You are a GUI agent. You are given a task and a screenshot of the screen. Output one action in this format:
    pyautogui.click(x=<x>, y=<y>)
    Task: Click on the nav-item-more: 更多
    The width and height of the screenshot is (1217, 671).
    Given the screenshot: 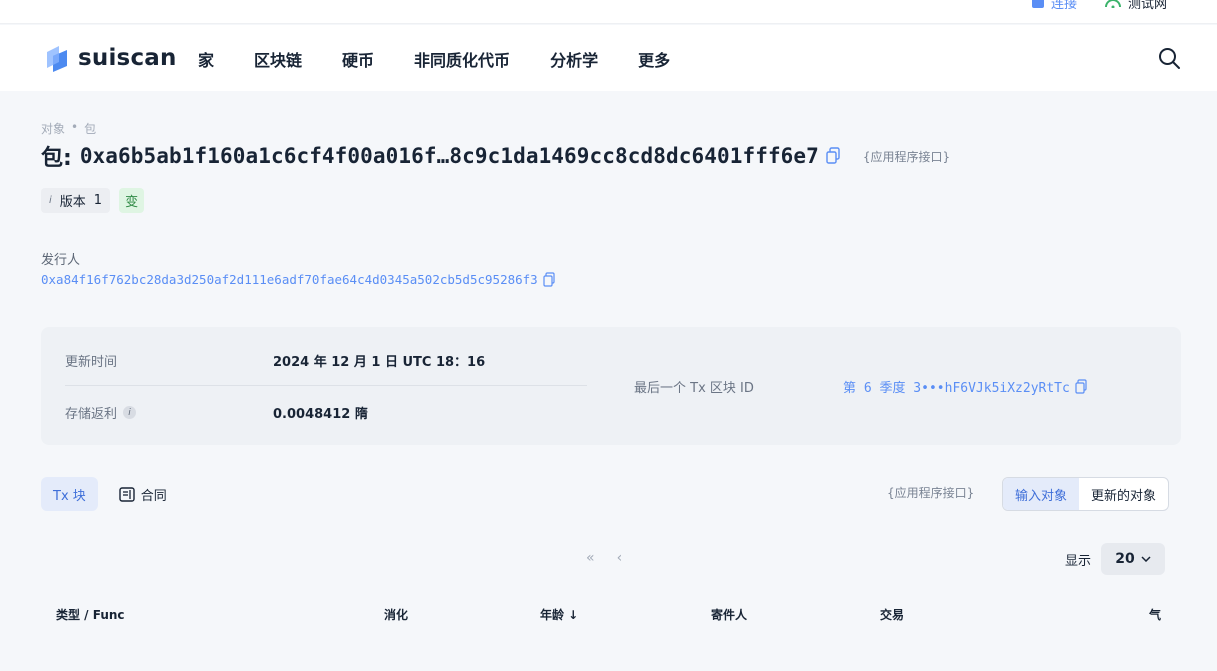 What is the action you would take?
    pyautogui.click(x=654, y=59)
    